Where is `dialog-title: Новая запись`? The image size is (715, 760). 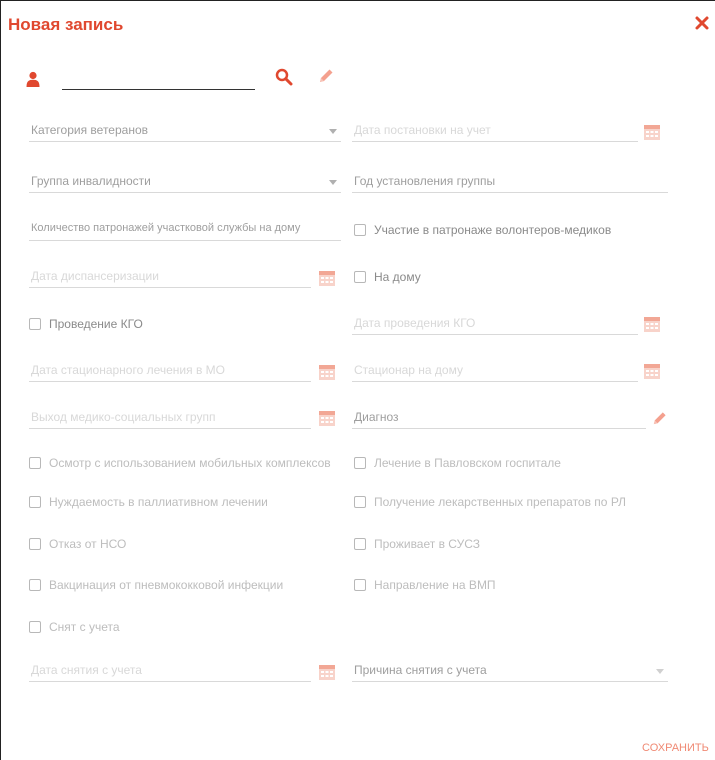 dialog-title: Новая запись is located at coordinates (66, 24).